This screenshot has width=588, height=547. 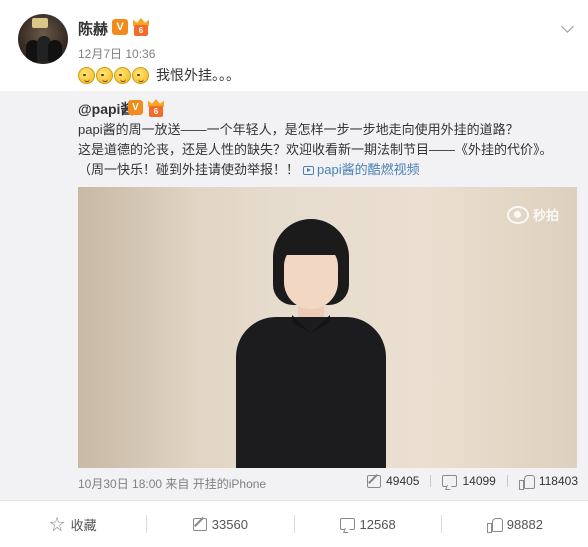 What do you see at coordinates (368, 169) in the screenshot?
I see `video-link: papi酱的酷燃视频` at bounding box center [368, 169].